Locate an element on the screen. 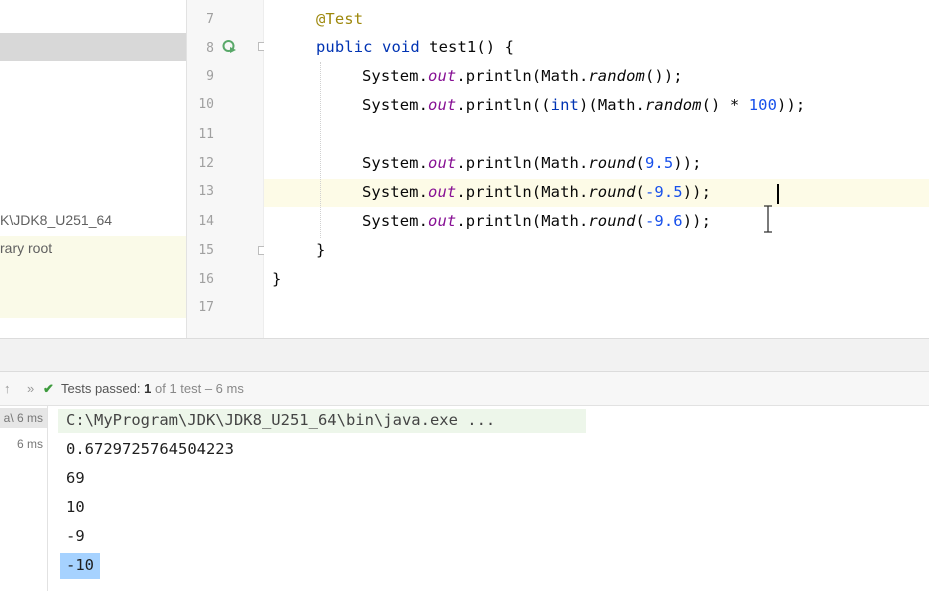 The width and height of the screenshot is (929, 591). tests-passed-label: Tests passed: is located at coordinates (101, 388).